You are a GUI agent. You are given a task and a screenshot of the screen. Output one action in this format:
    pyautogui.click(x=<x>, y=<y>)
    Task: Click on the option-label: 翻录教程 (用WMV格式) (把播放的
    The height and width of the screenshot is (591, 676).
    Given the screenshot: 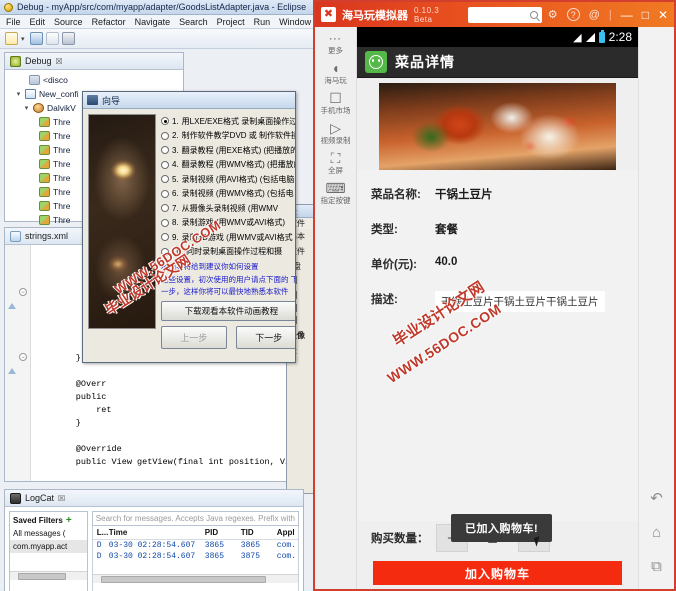 What is the action you would take?
    pyautogui.click(x=238, y=165)
    